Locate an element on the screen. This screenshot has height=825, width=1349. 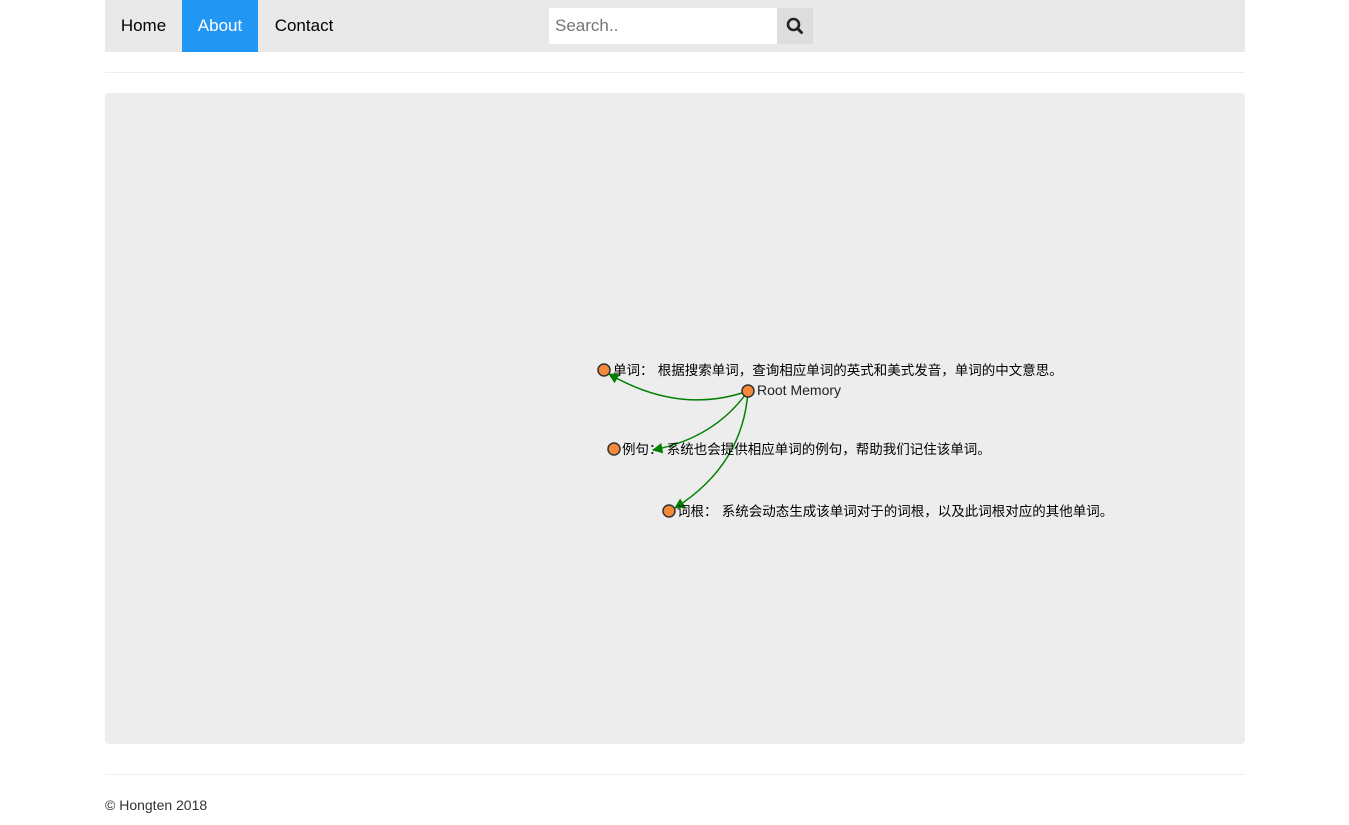
graph-node-root-word-label: 词根： 系统会动态生成该单词对于的词根，以及此词根对应的其他单词。 is located at coordinates (895, 511).